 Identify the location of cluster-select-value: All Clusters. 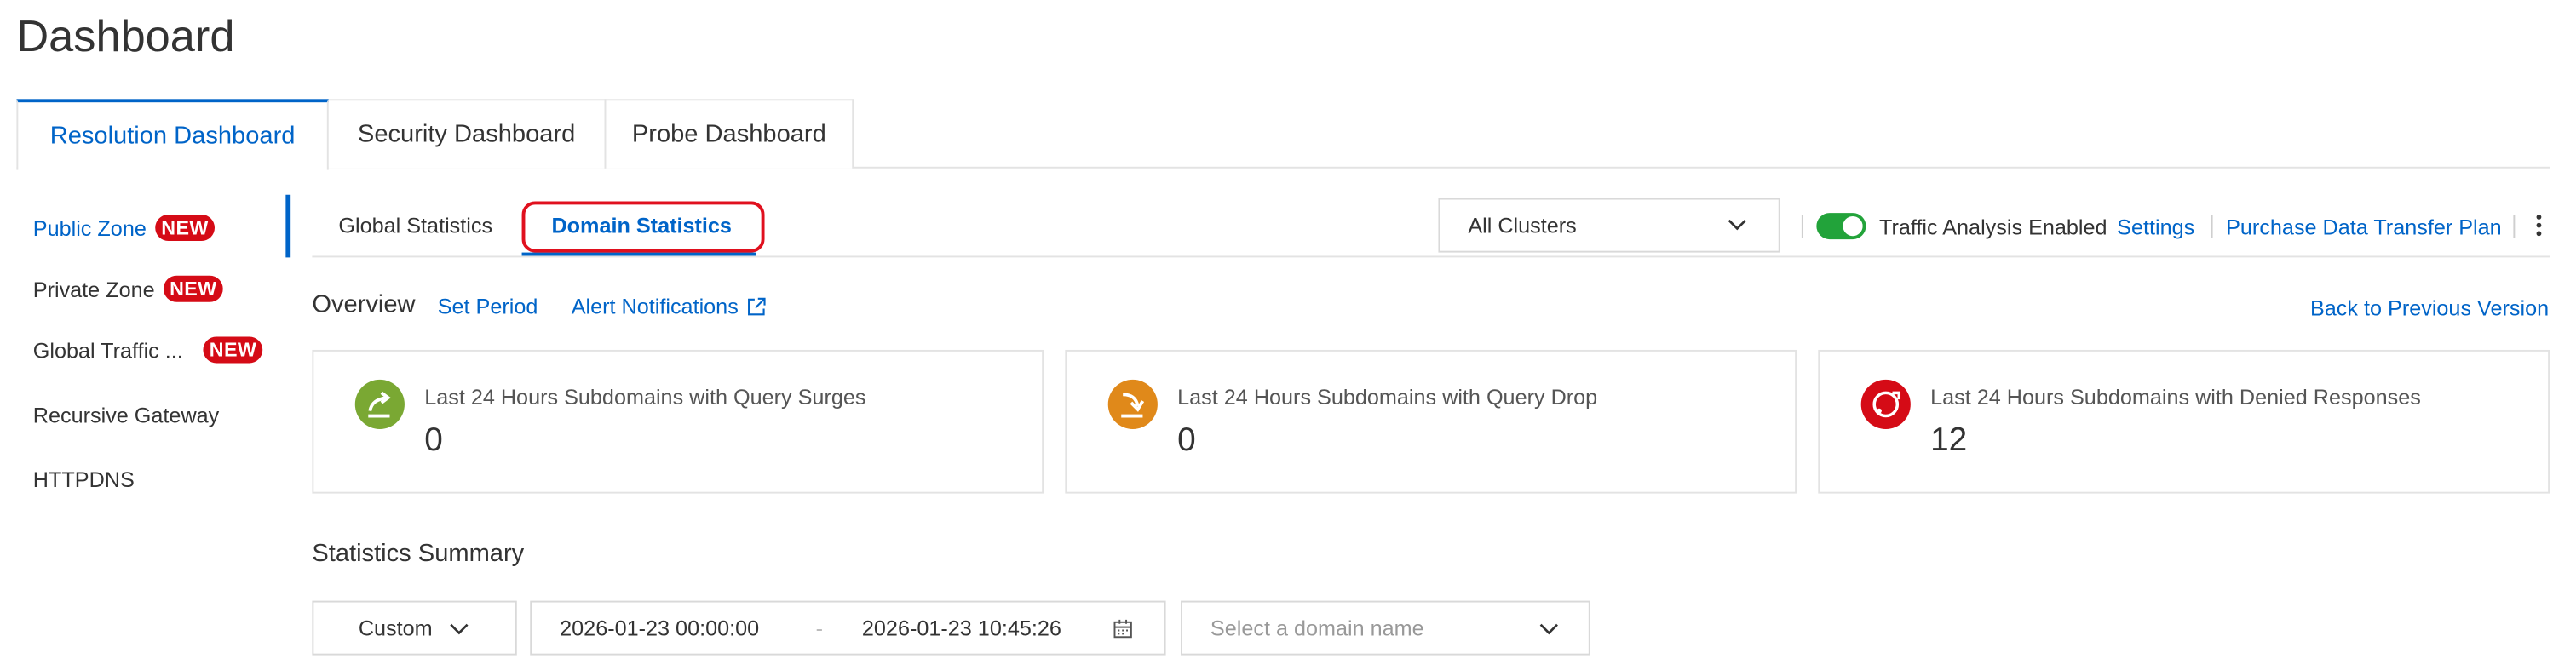
(1522, 226).